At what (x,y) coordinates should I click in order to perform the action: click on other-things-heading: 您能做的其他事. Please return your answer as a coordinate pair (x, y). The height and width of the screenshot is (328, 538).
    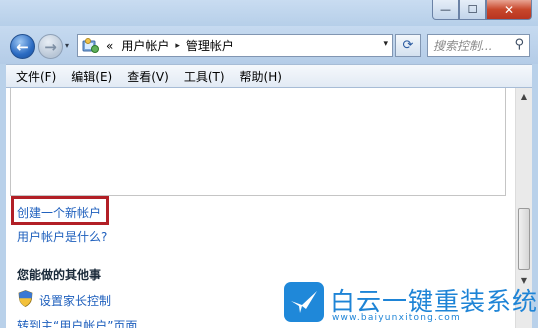
    Looking at the image, I should click on (59, 275).